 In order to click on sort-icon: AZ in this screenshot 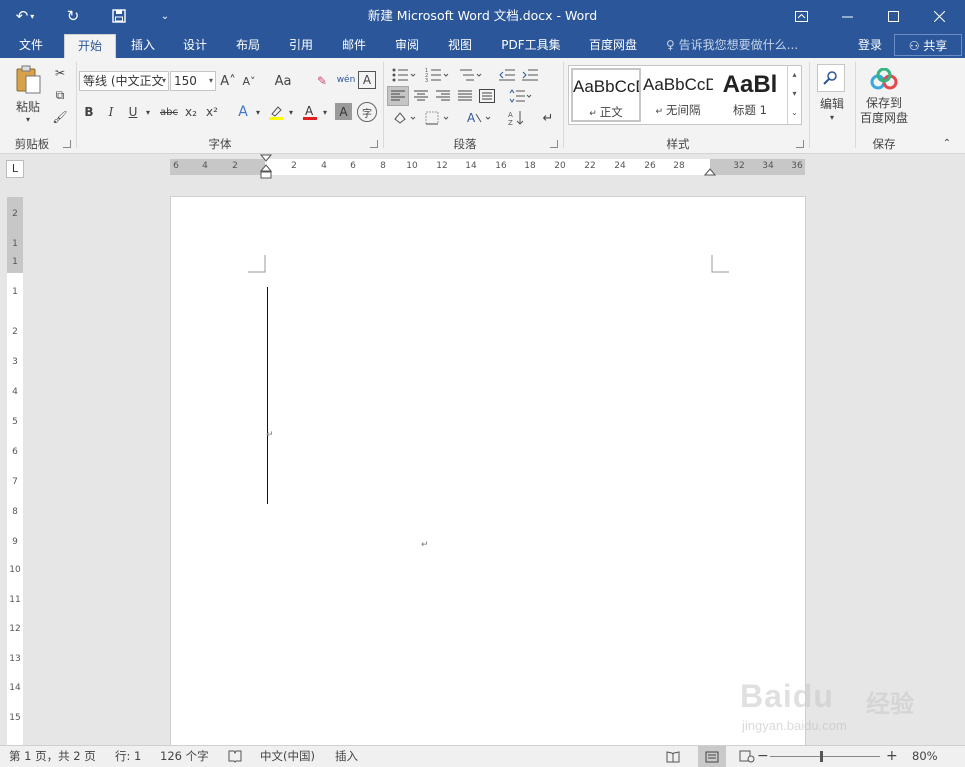, I will do `click(516, 118)`.